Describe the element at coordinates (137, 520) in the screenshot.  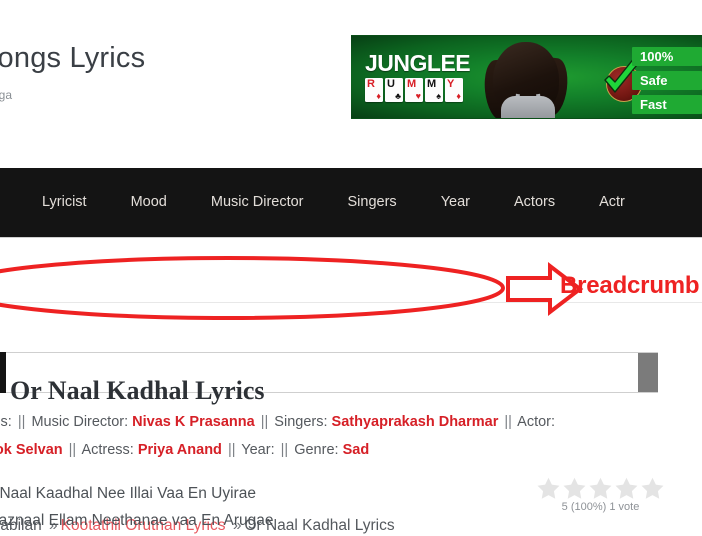
I see `lyrics-line-1: aaznaal Ellam Neethanae vaa En Arugae` at that location.